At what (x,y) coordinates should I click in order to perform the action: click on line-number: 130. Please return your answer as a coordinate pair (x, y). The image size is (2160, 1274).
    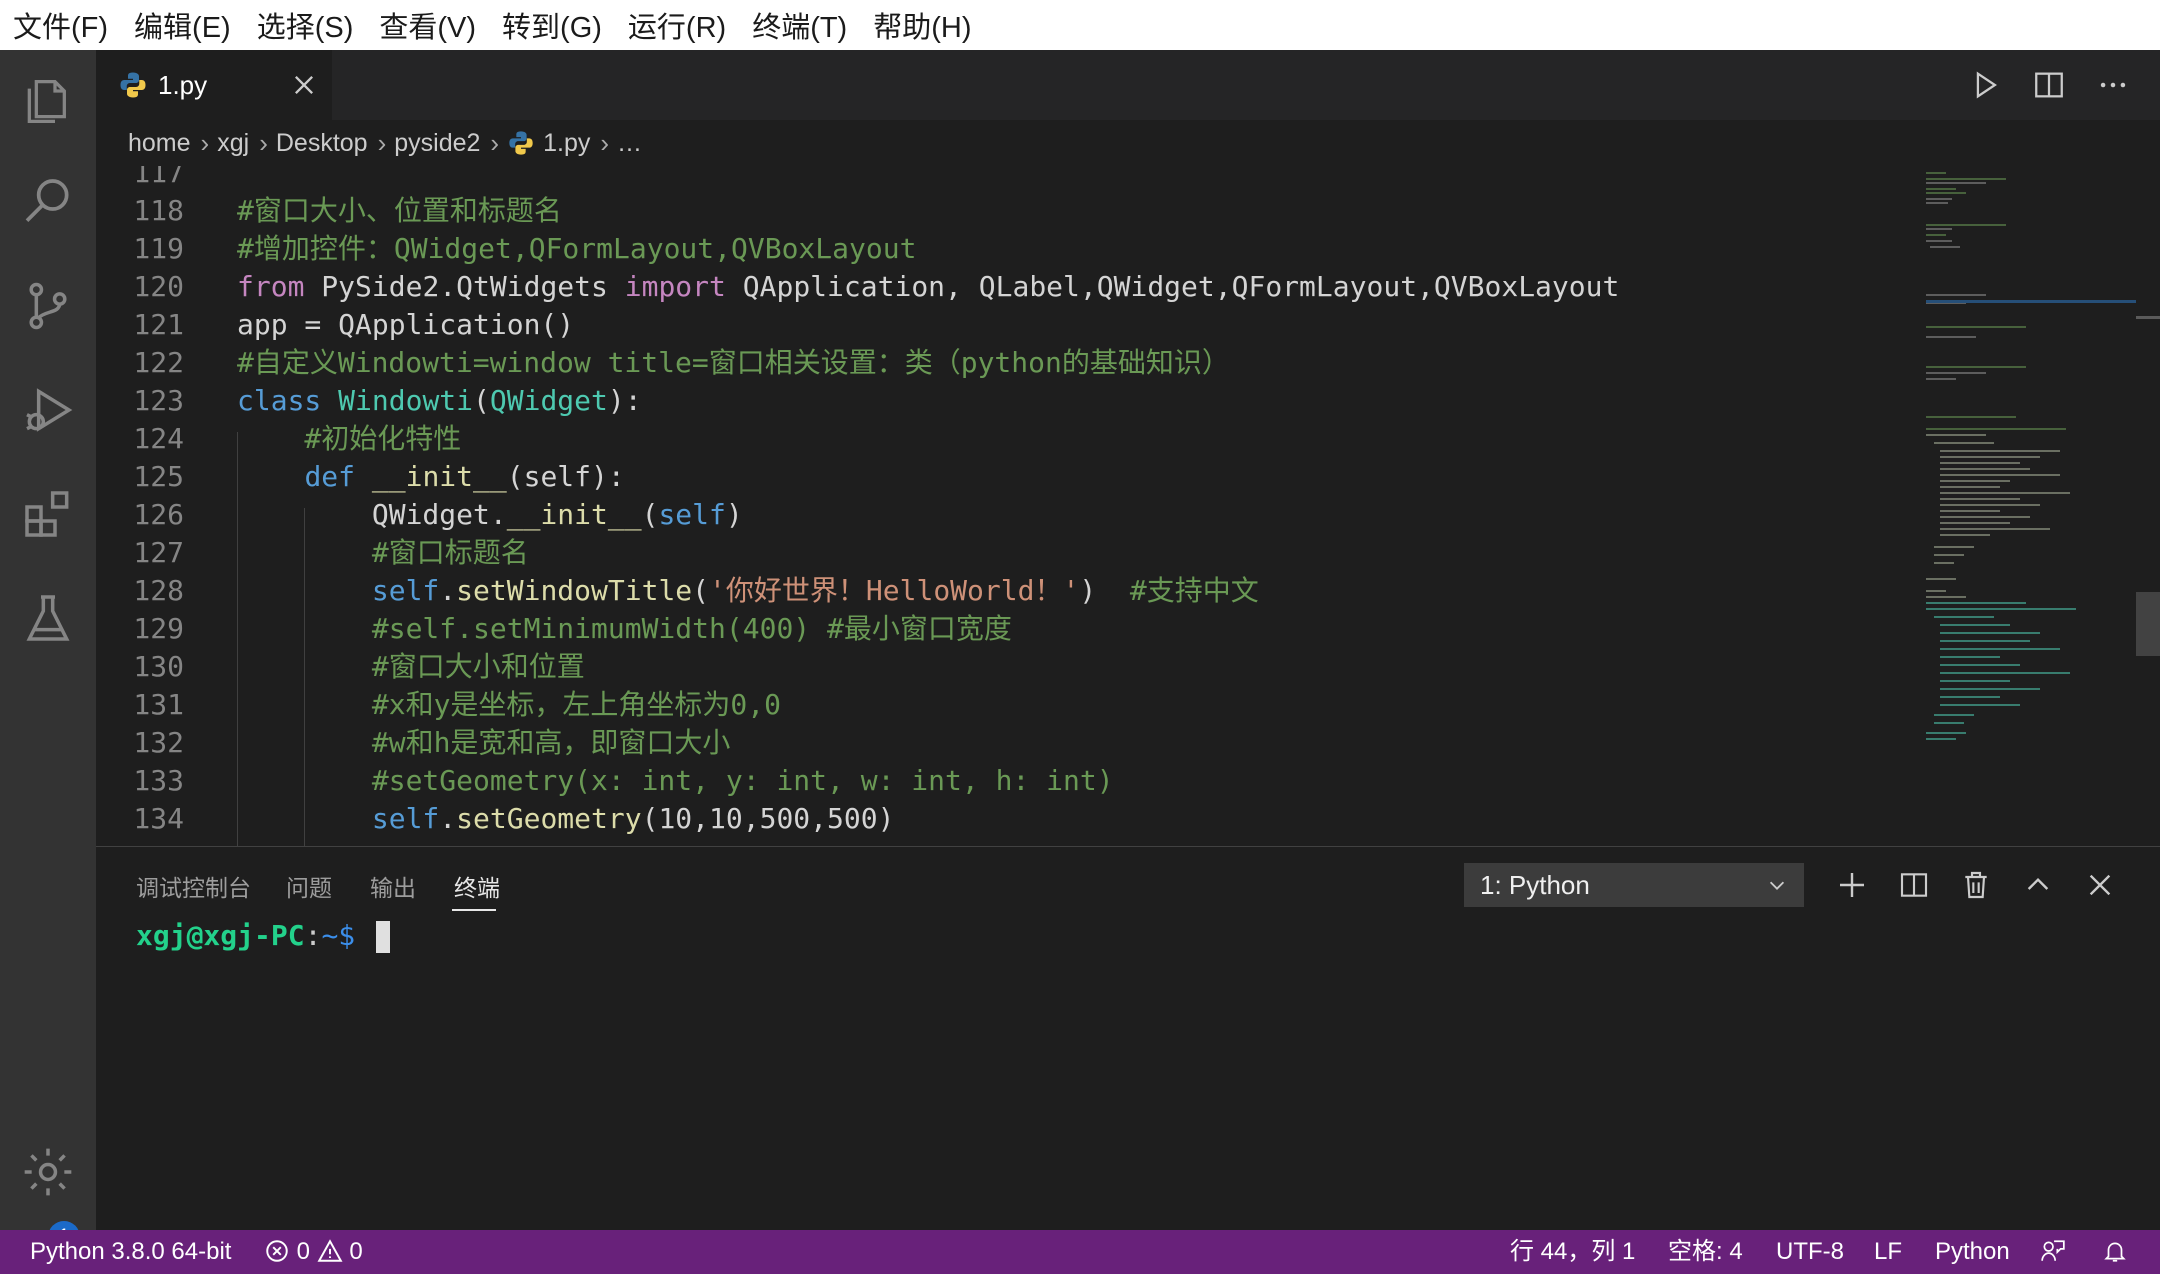
    Looking at the image, I should click on (158, 666).